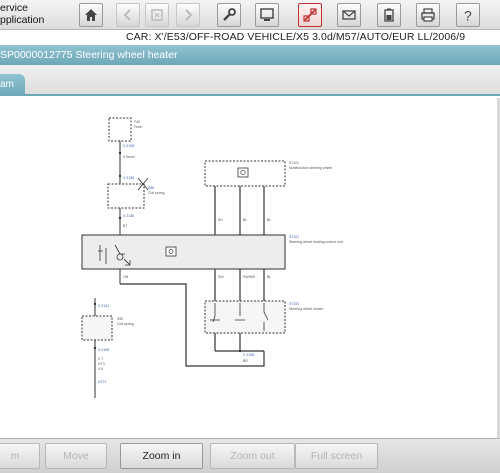 The image size is (500, 473). What do you see at coordinates (221, 277) in the screenshot?
I see `wire-sw-label: SW` at bounding box center [221, 277].